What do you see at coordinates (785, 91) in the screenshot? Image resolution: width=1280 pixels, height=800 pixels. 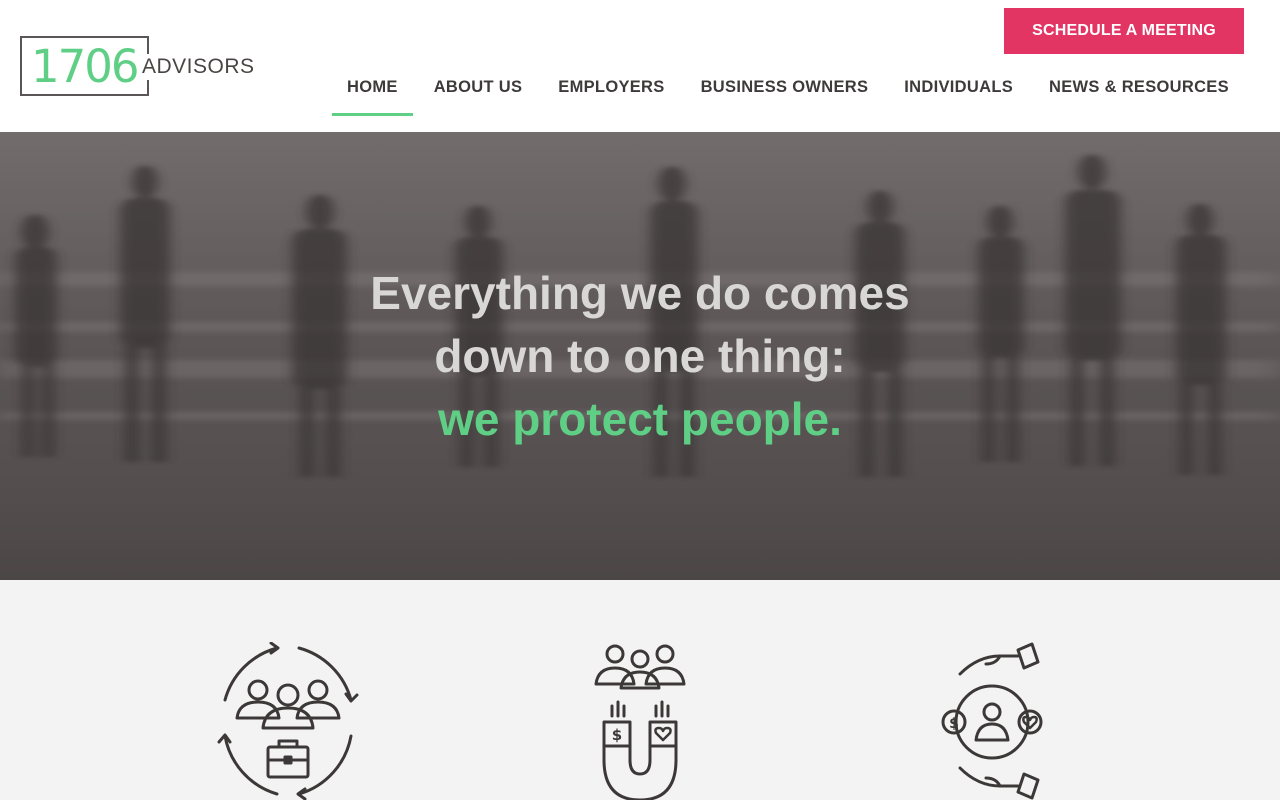 I see `nav-item-business-owners: BUSINESS OWNERS` at bounding box center [785, 91].